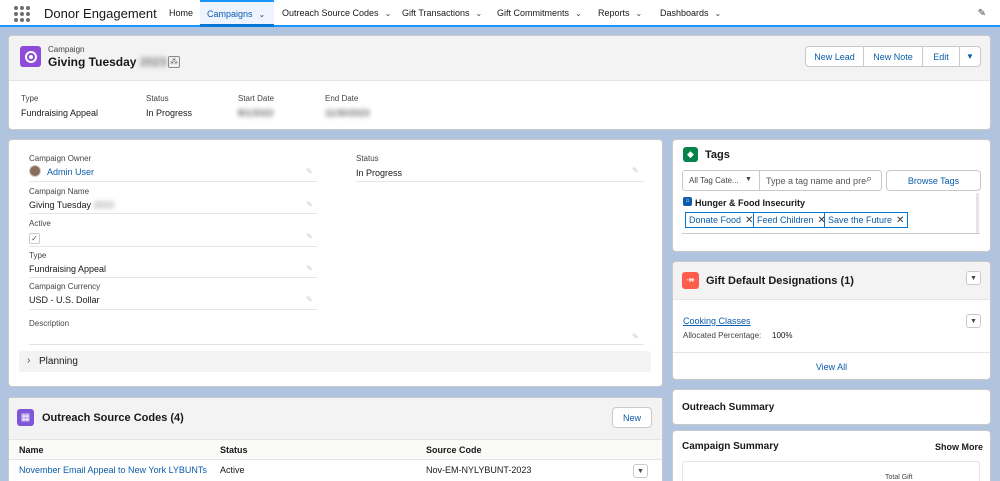 The width and height of the screenshot is (1000, 481). What do you see at coordinates (68, 269) in the screenshot?
I see `type-value: Fundraising Appeal` at bounding box center [68, 269].